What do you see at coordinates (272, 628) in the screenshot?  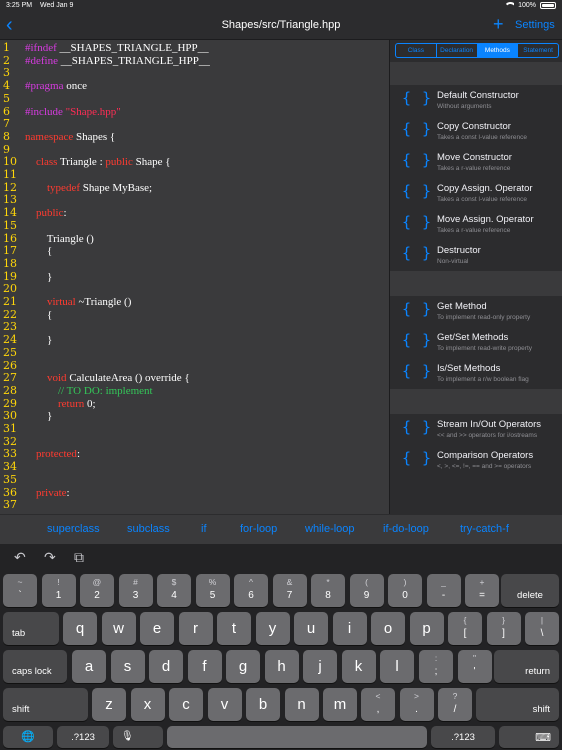 I see `key-y: y` at bounding box center [272, 628].